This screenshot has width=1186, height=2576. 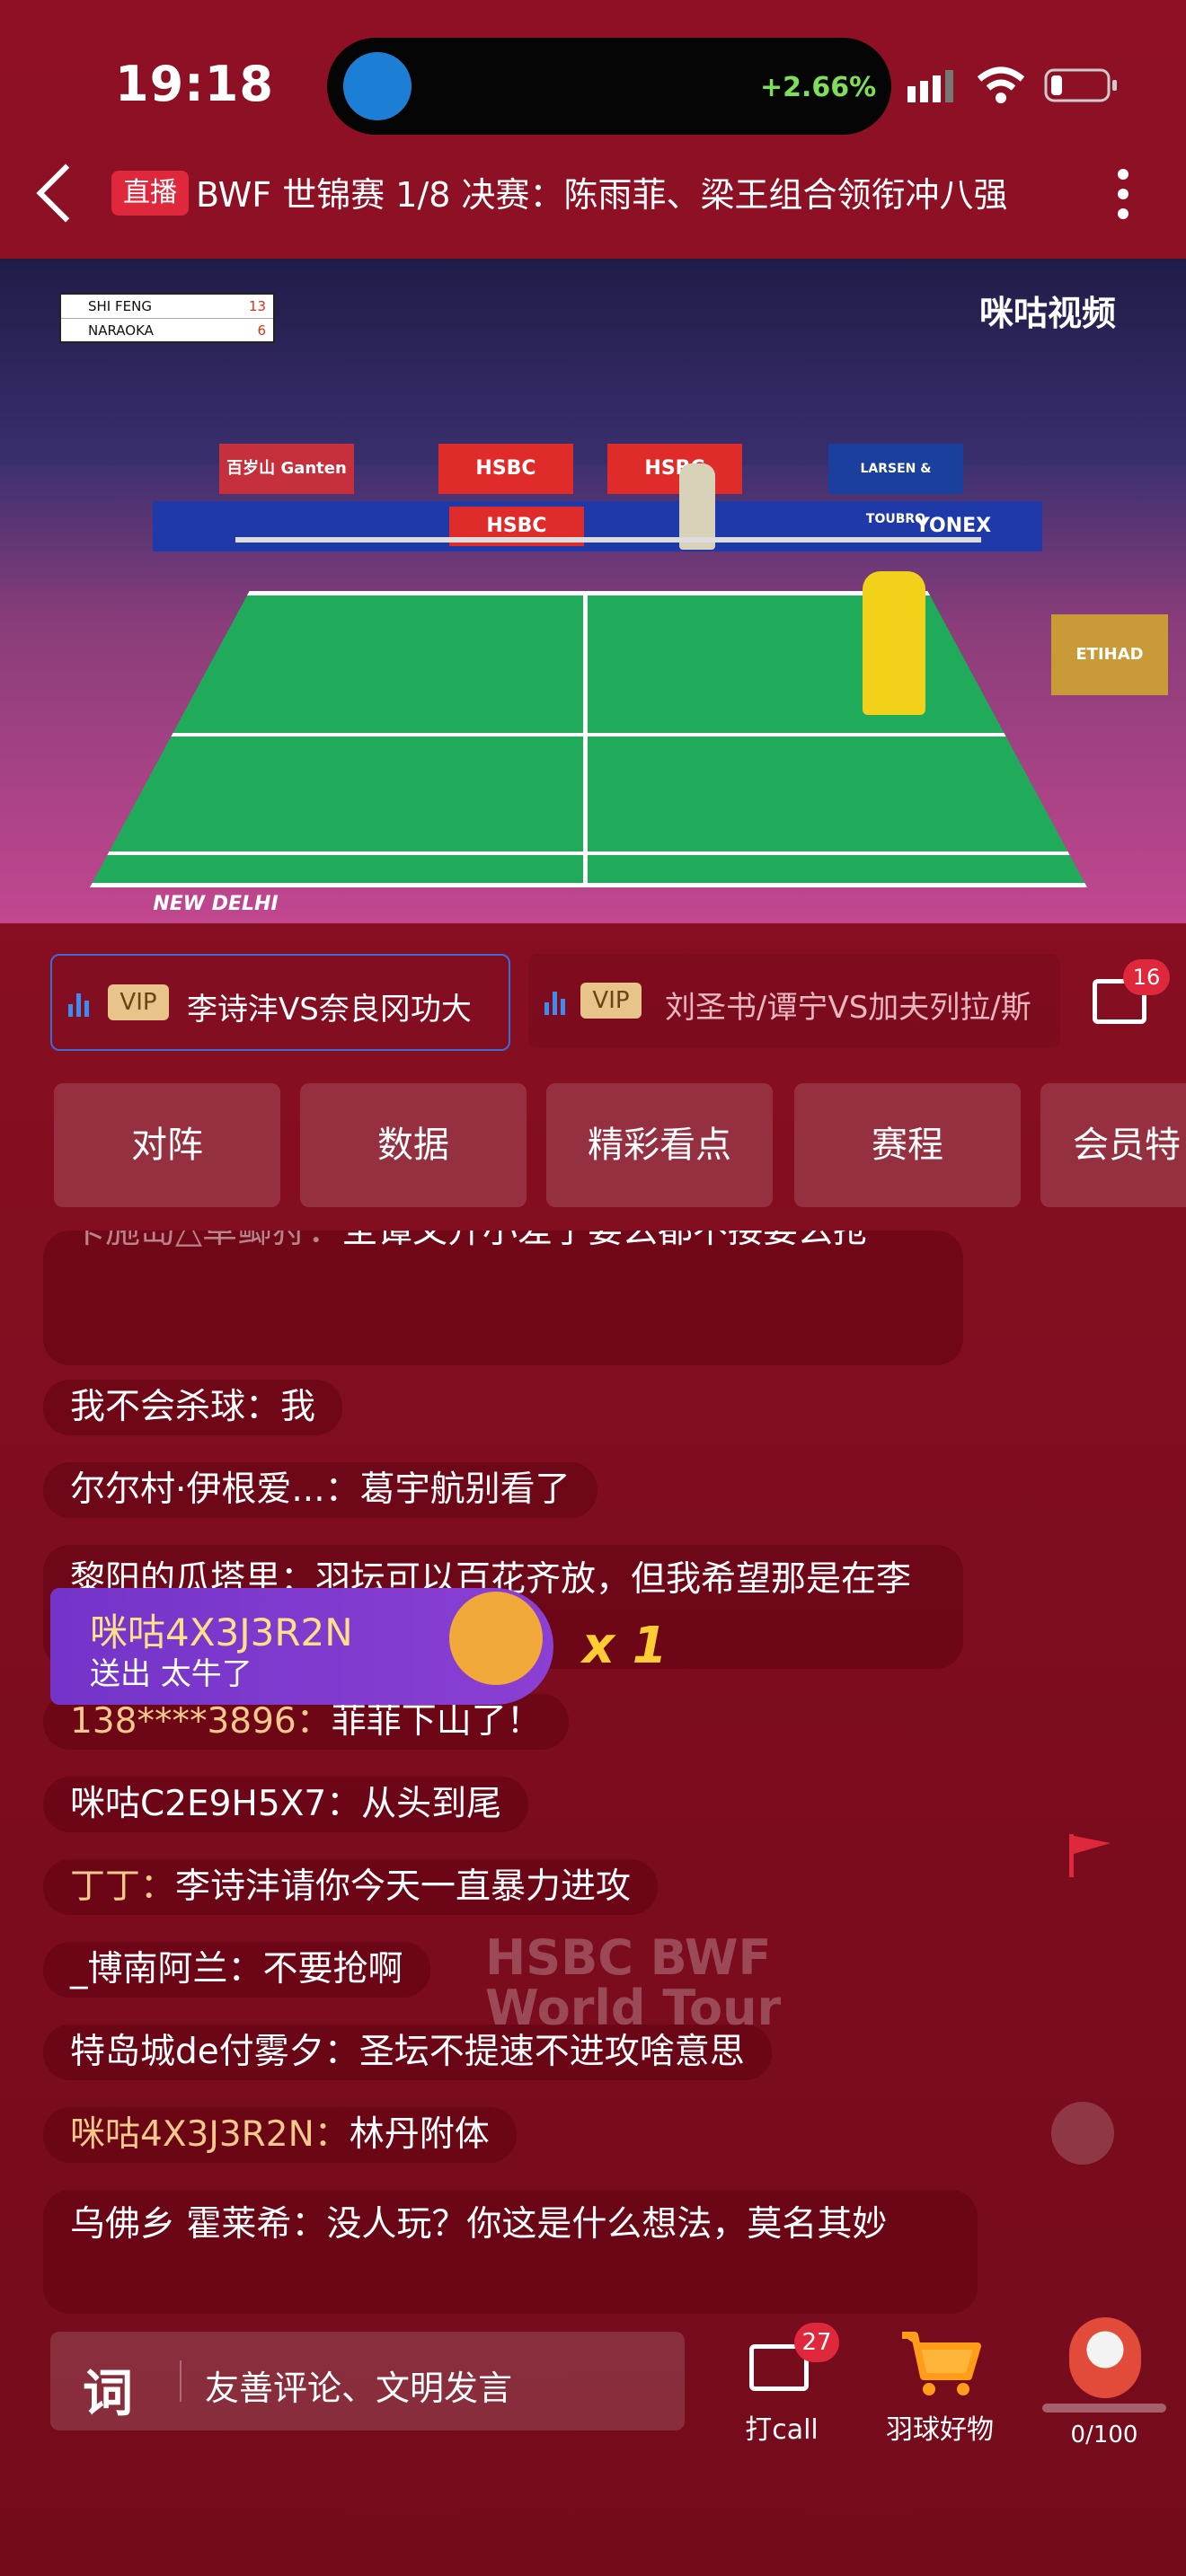 What do you see at coordinates (436, 1721) in the screenshot?
I see `chat-text: 菲菲下山了！` at bounding box center [436, 1721].